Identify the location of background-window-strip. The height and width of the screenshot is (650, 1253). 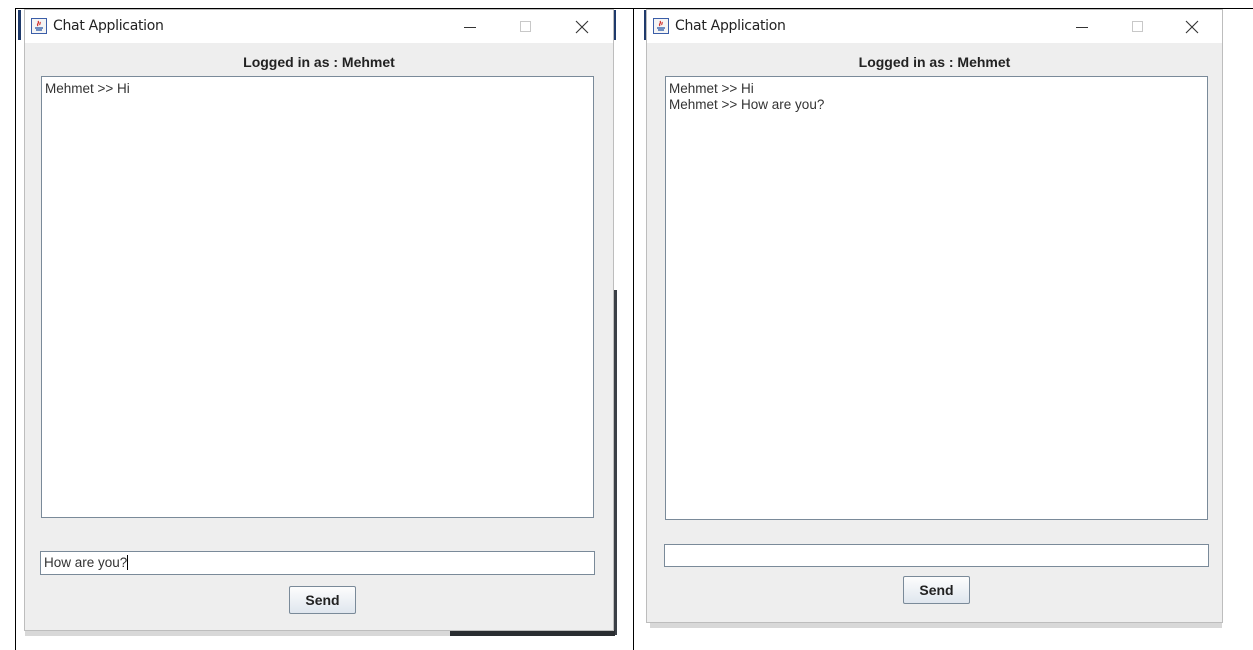
(615, 462).